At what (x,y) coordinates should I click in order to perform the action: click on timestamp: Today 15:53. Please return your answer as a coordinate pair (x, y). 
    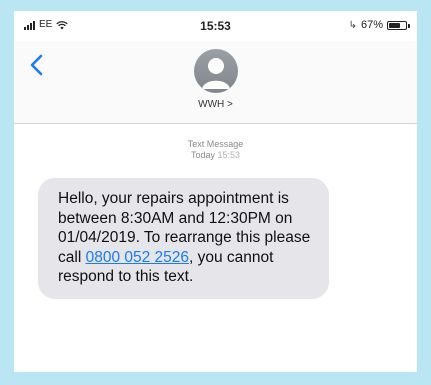
    Looking at the image, I should click on (215, 155).